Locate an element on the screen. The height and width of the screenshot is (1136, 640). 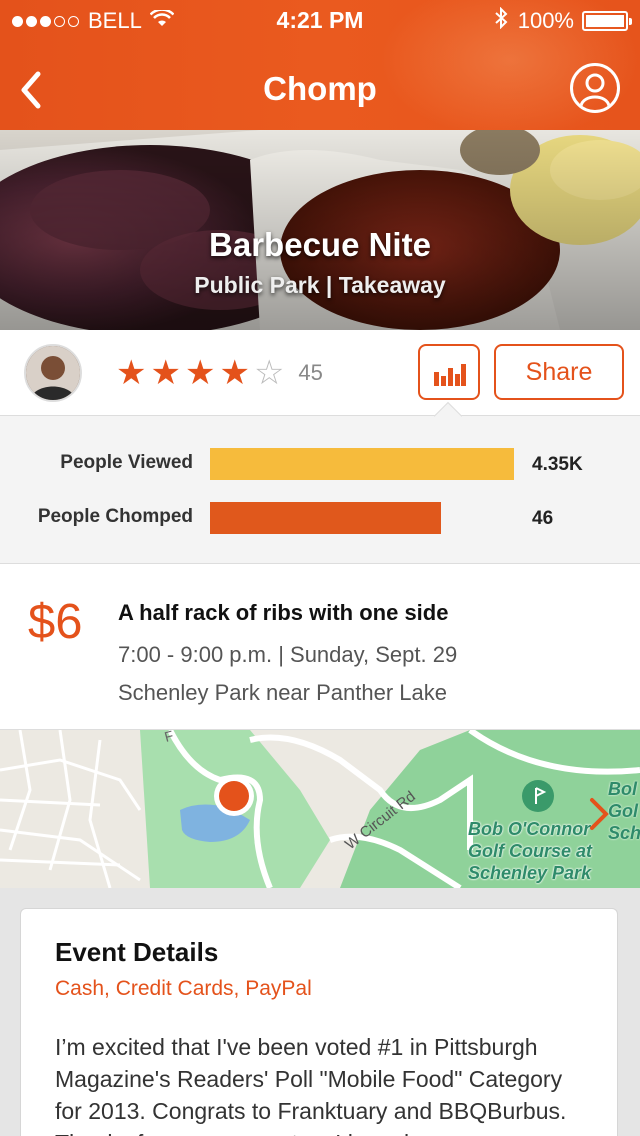
stats-button is located at coordinates (449, 372).